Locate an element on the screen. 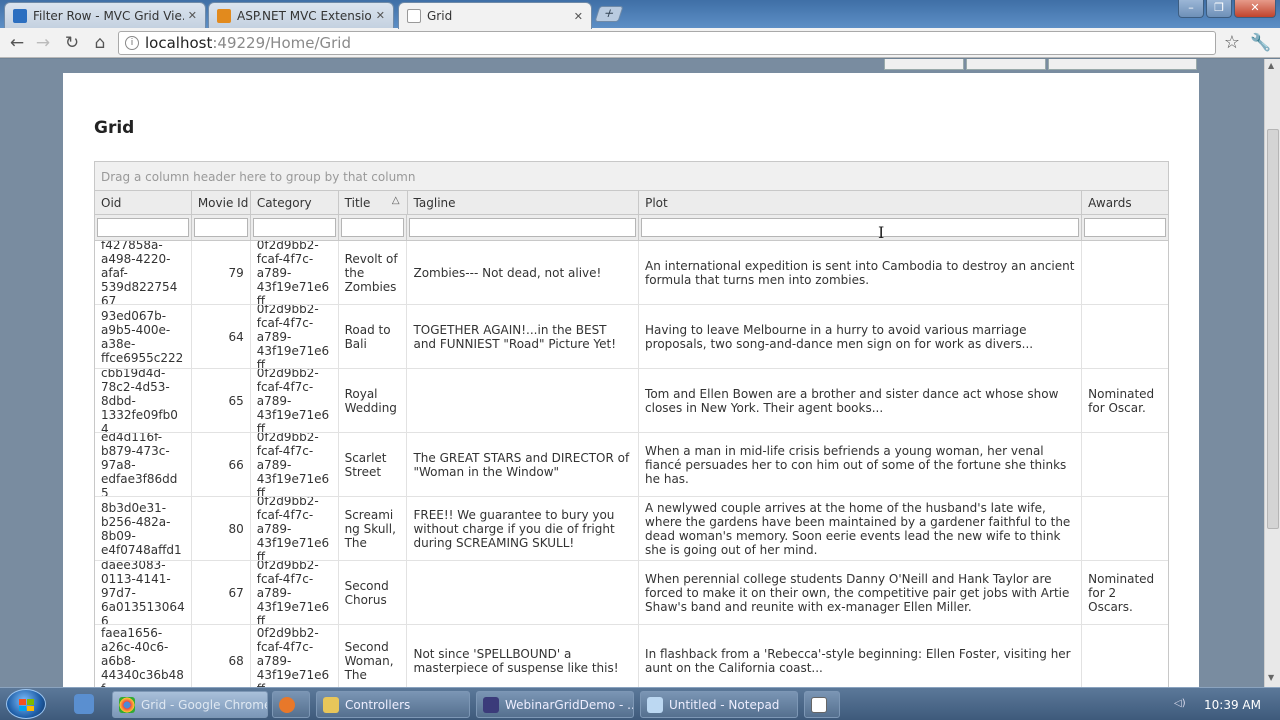  taskbar-item-controllers: Controllers is located at coordinates (393, 704).